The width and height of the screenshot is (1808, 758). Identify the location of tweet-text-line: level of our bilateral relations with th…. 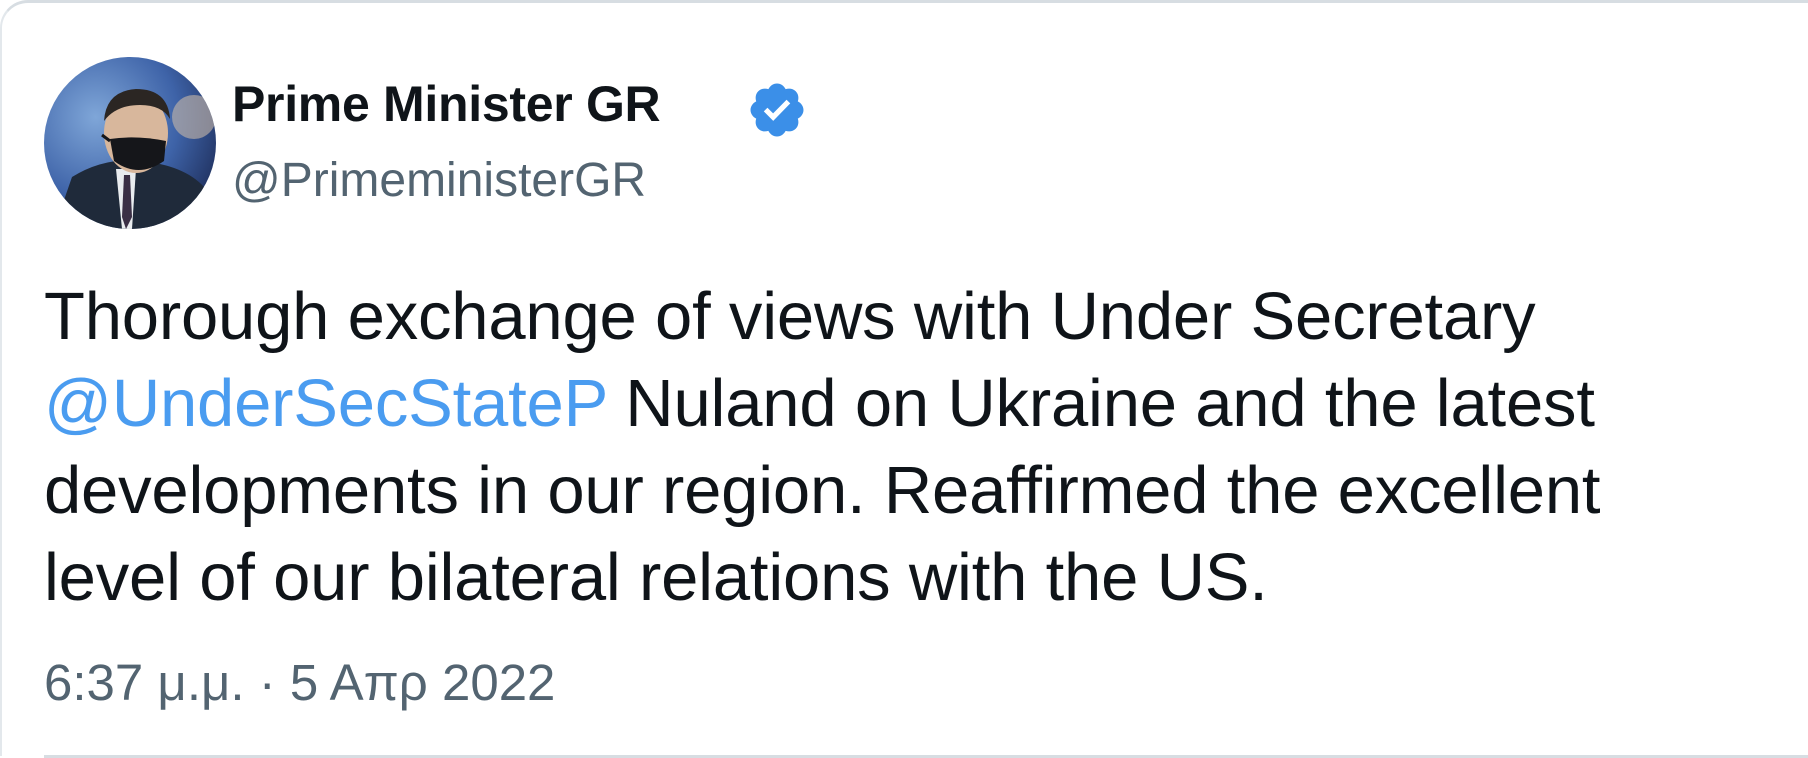
(924, 577).